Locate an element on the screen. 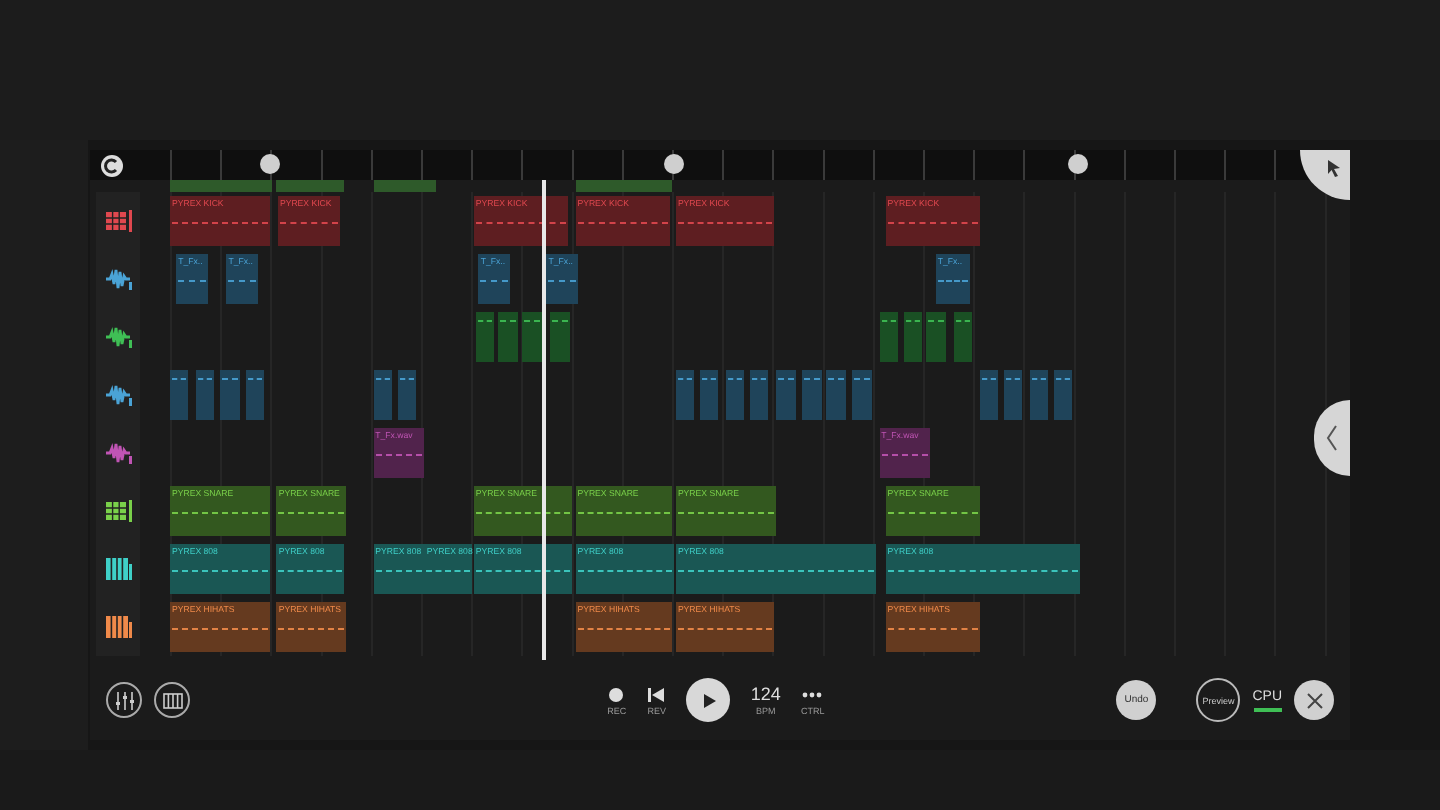 This screenshot has width=1440, height=810. chevron-left-icon is located at coordinates (1332, 438).